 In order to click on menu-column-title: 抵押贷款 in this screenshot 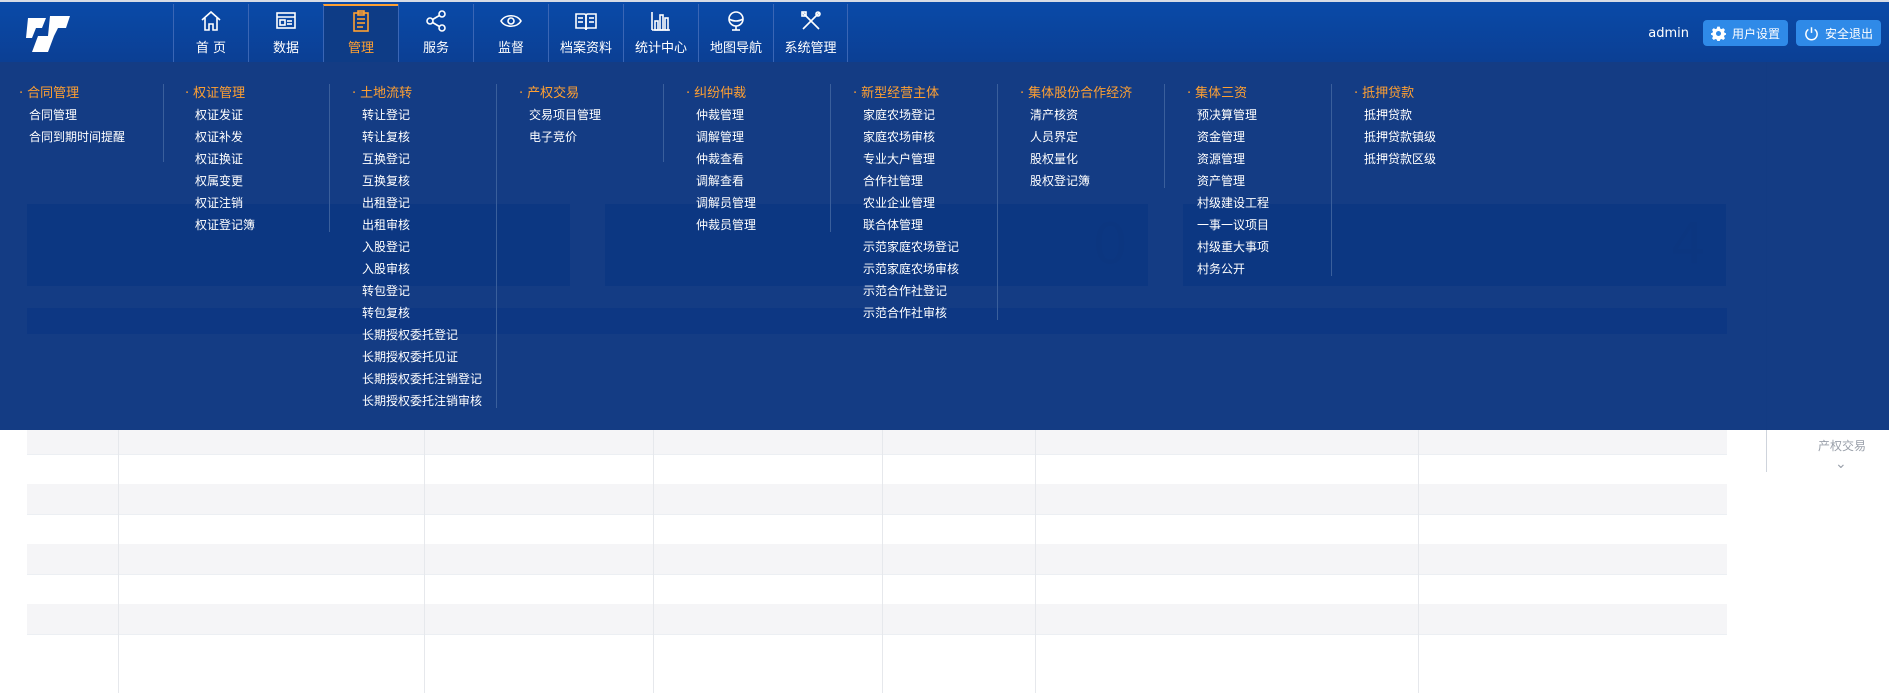, I will do `click(1426, 94)`.